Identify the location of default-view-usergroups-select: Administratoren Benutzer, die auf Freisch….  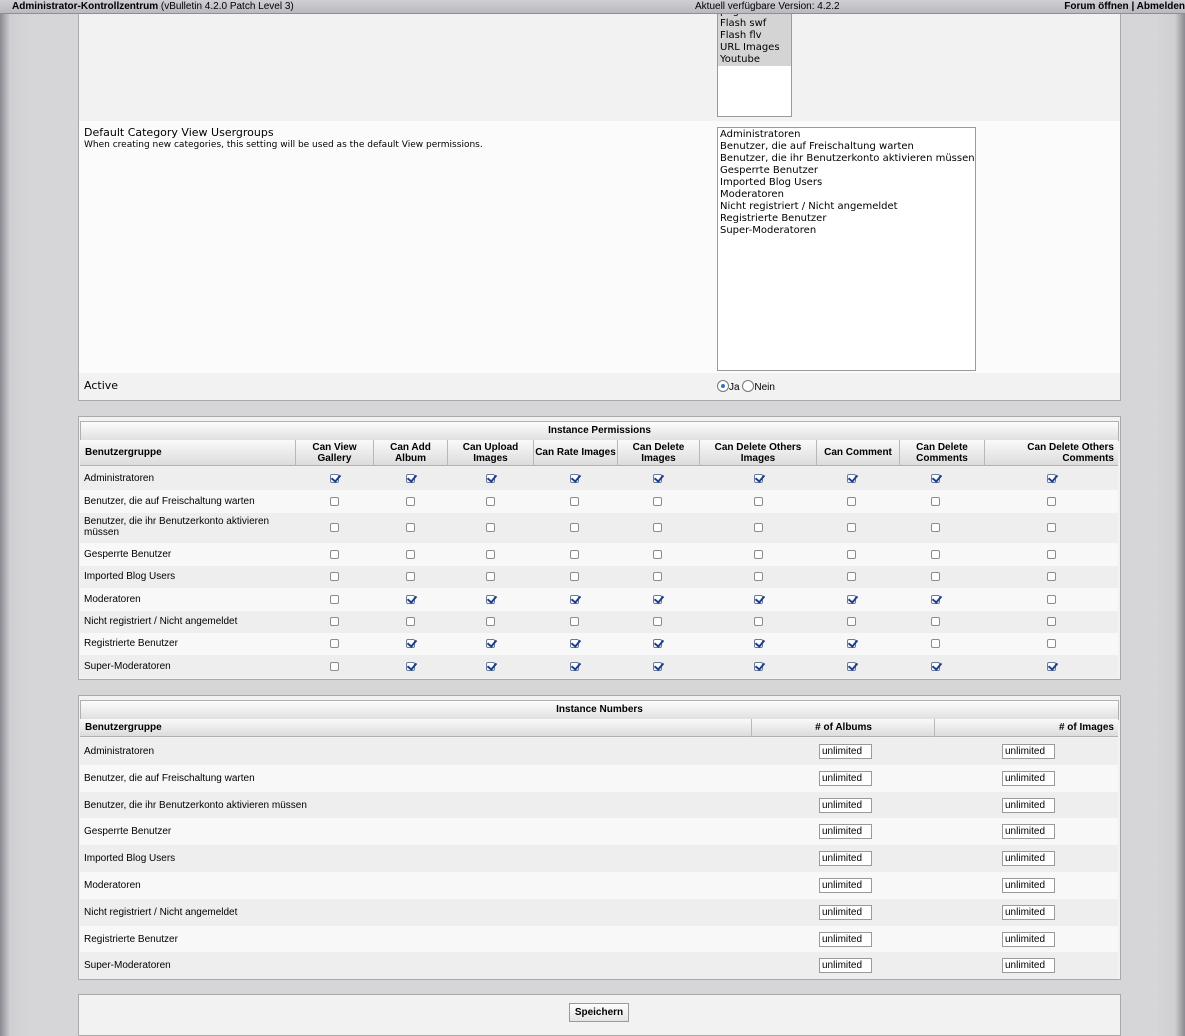
(846, 249).